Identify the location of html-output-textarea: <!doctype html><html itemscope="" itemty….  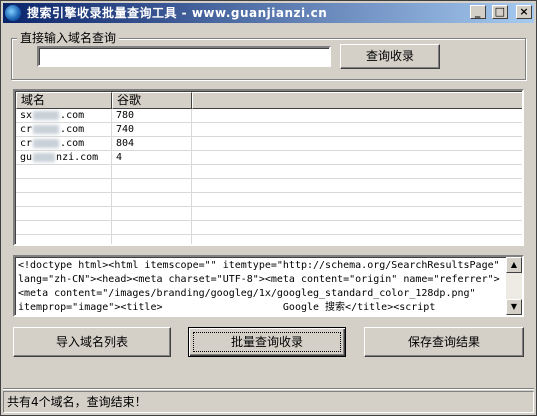
(268, 286).